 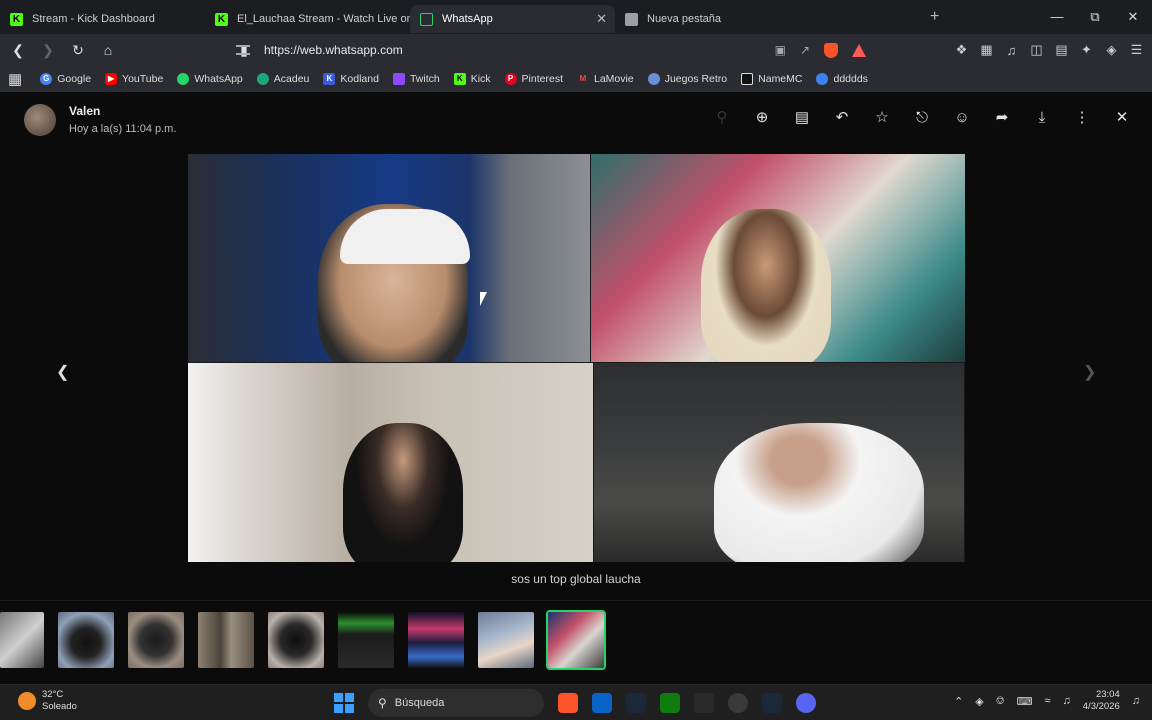 What do you see at coordinates (979, 701) in the screenshot?
I see `steam-tray-icon: ◈` at bounding box center [979, 701].